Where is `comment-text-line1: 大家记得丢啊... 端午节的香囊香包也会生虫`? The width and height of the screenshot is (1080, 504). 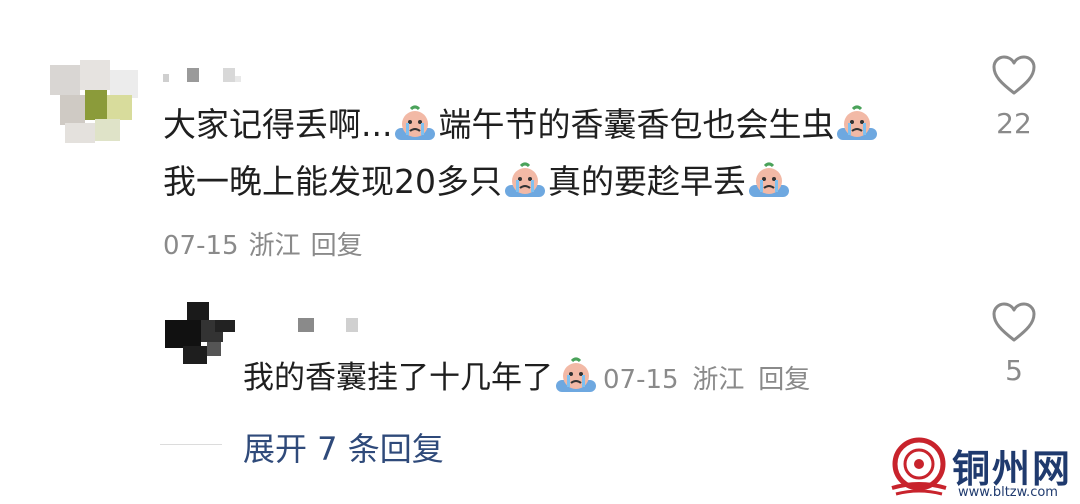
comment-text-line1: 大家记得丢啊... 端午节的香囊香包也会生虫 is located at coordinates (521, 125).